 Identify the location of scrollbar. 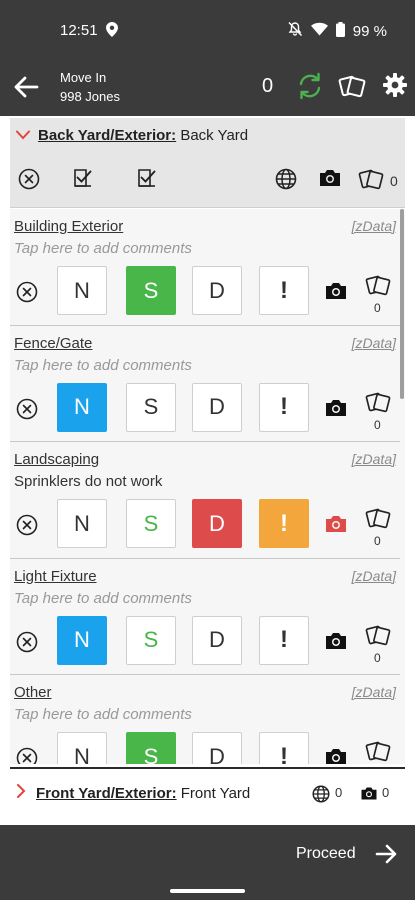
(402, 304).